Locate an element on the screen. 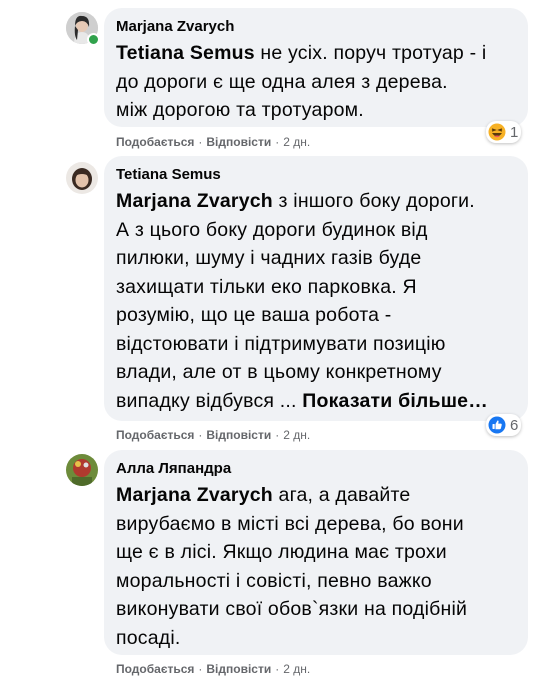  comment-author: Tetiana Semus is located at coordinates (316, 175).